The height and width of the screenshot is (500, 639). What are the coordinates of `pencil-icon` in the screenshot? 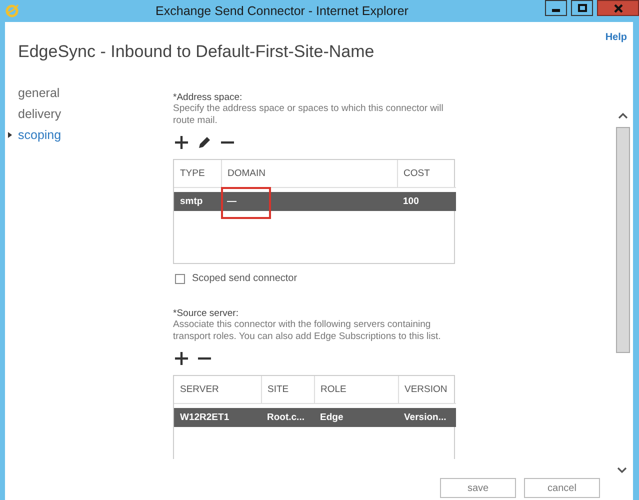 It's located at (204, 142).